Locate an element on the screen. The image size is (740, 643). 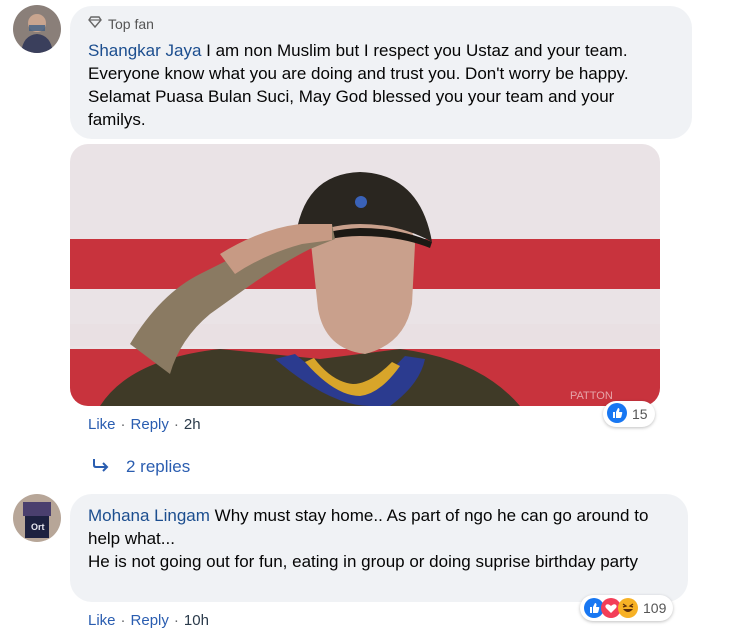
svg-text: Ort is located at coordinates (38, 527).